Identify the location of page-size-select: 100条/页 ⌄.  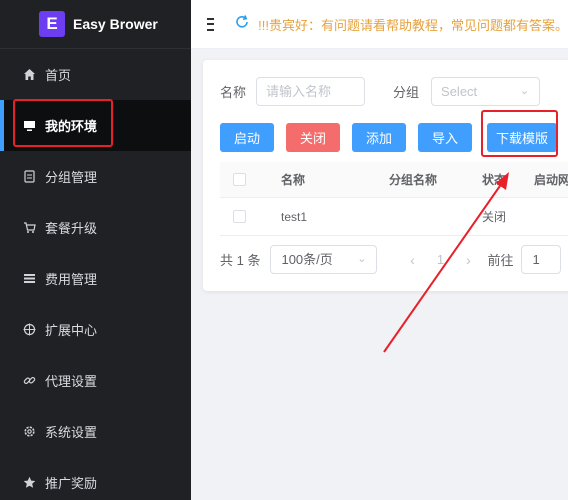
(324, 259).